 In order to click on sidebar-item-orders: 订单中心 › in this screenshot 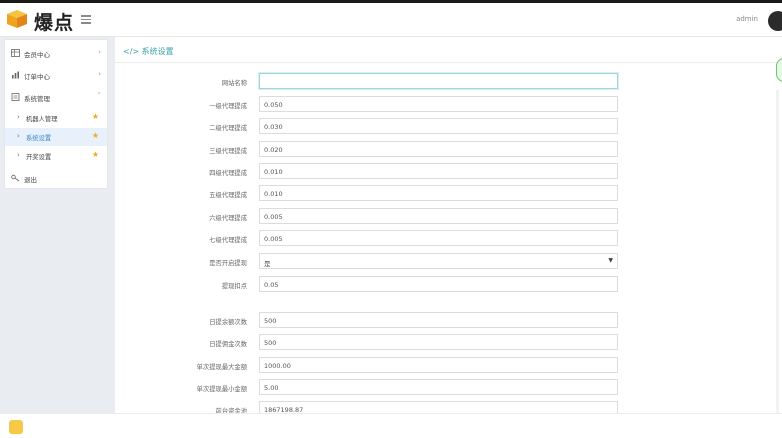, I will do `click(56, 75)`.